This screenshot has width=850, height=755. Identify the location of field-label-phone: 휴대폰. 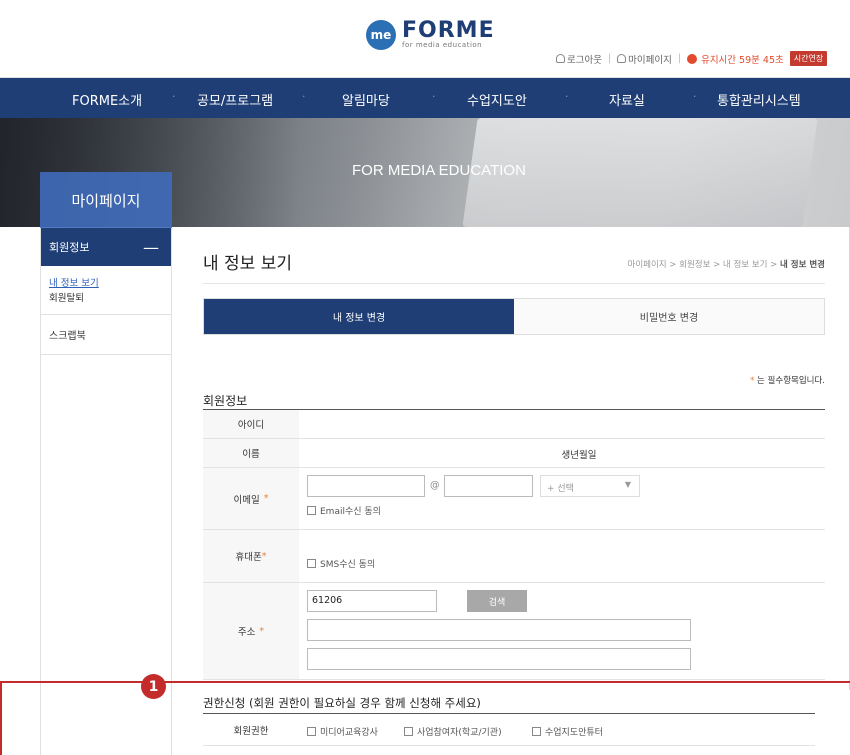
(248, 557).